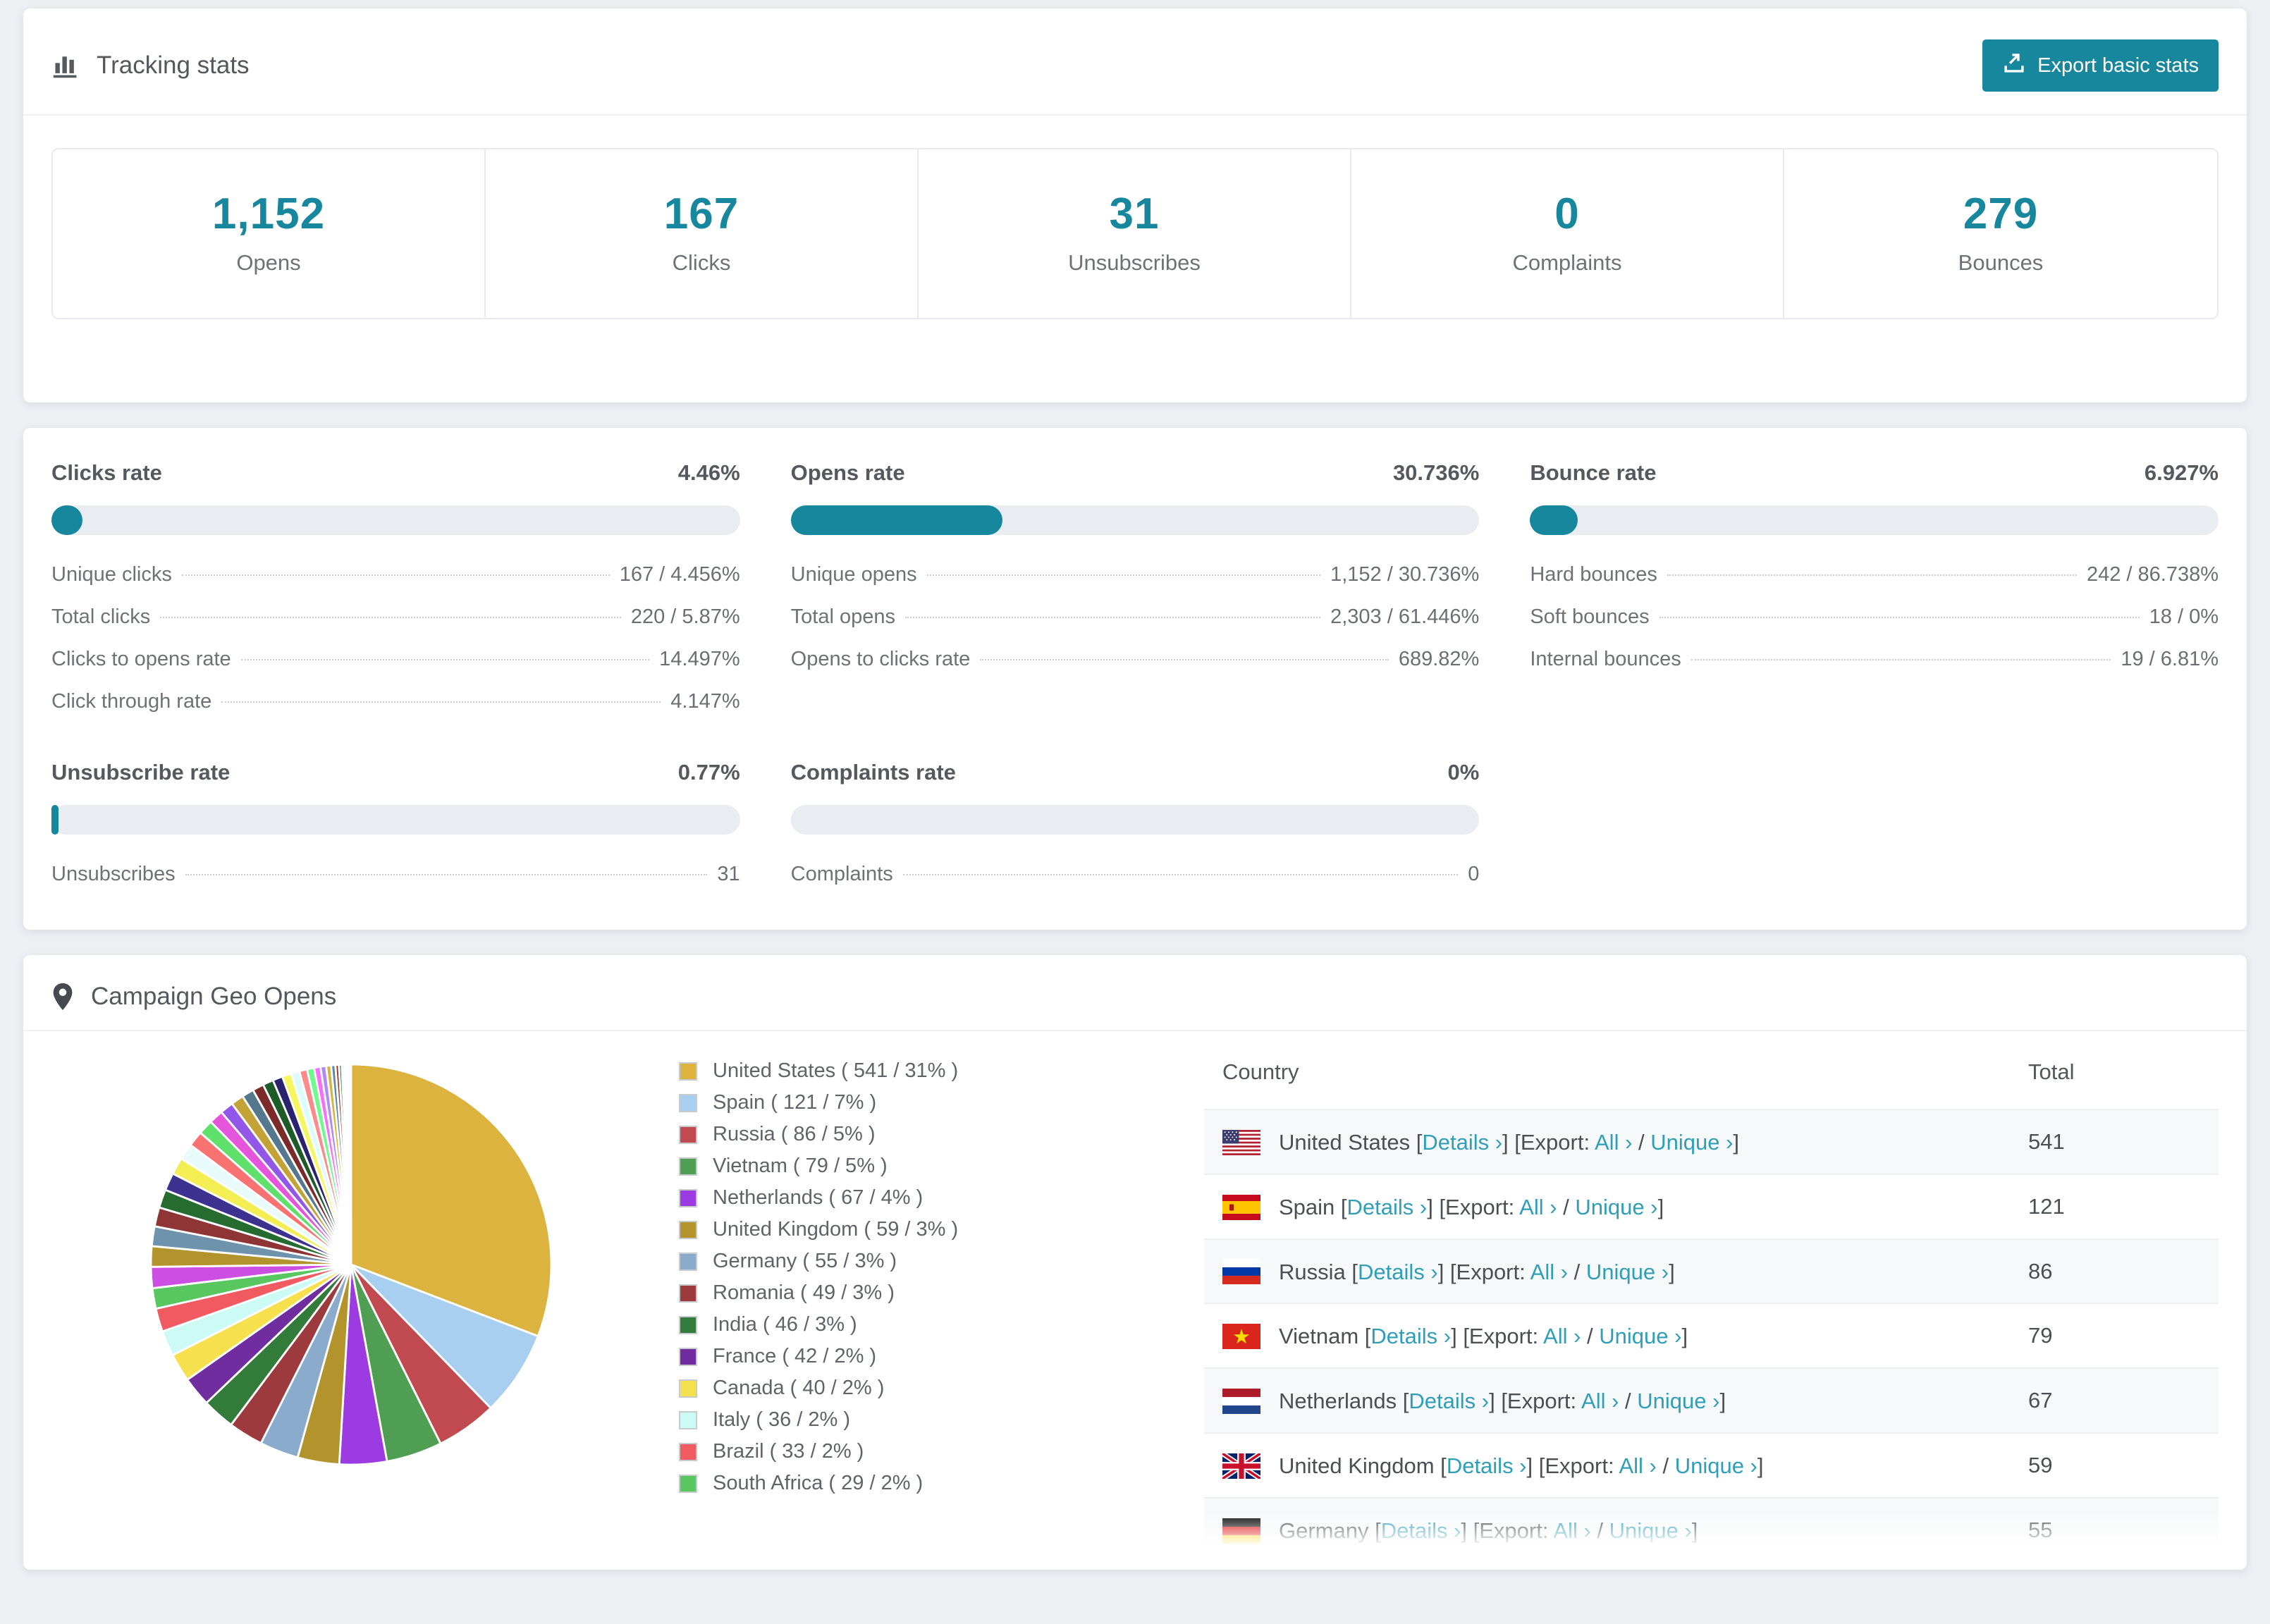 The width and height of the screenshot is (2270, 1624). I want to click on summary-stat-opens: 1,152 Opens, so click(269, 234).